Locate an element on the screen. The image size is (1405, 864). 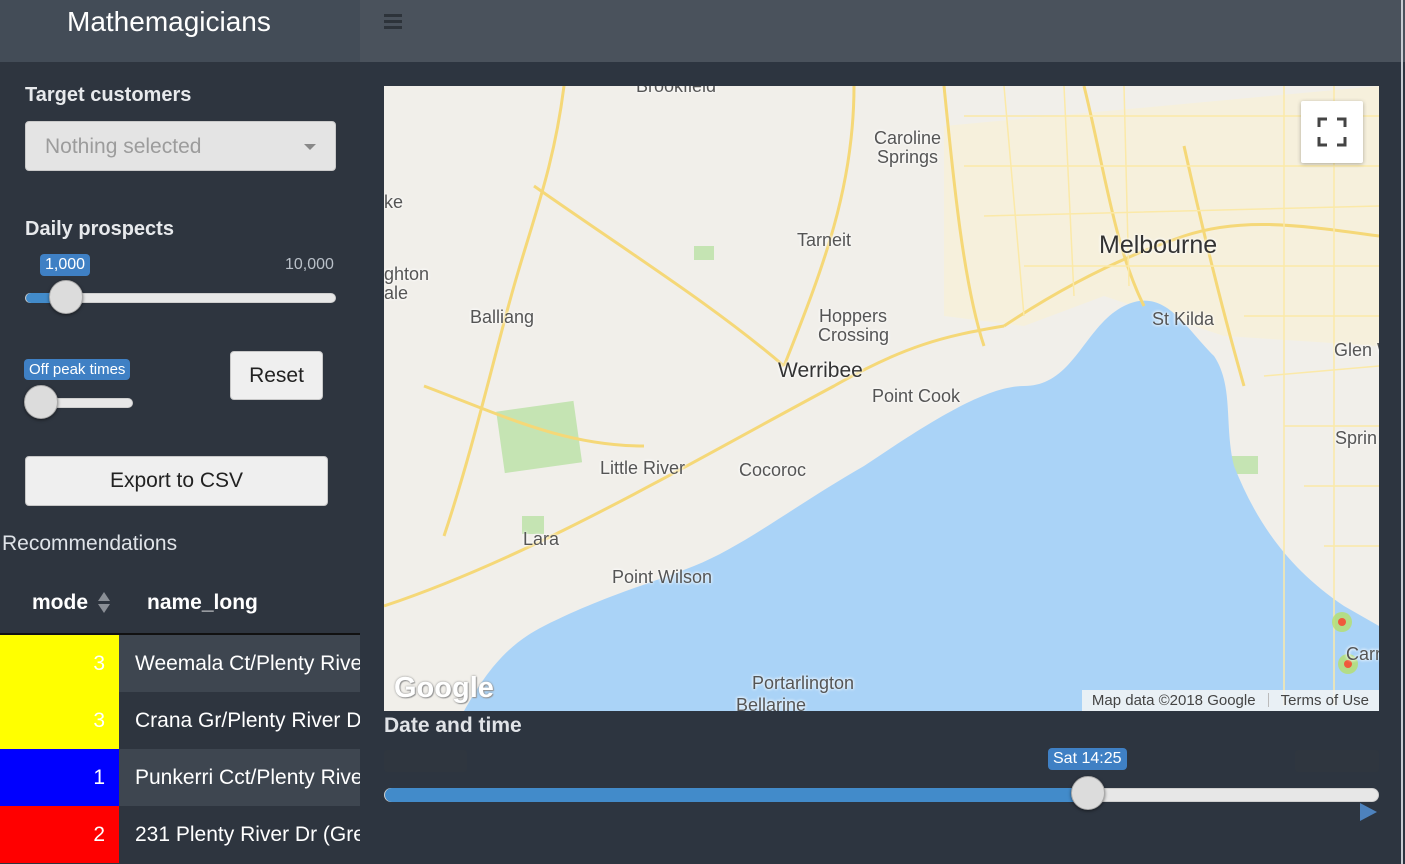
table-row: 1 Punkerri Cct/Plenty River Dr is located at coordinates (180, 777).